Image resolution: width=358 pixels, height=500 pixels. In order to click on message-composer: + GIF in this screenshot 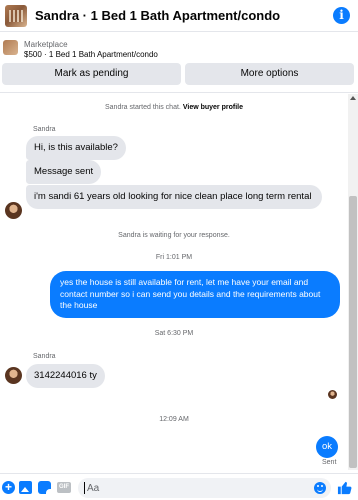, I will do `click(179, 486)`.